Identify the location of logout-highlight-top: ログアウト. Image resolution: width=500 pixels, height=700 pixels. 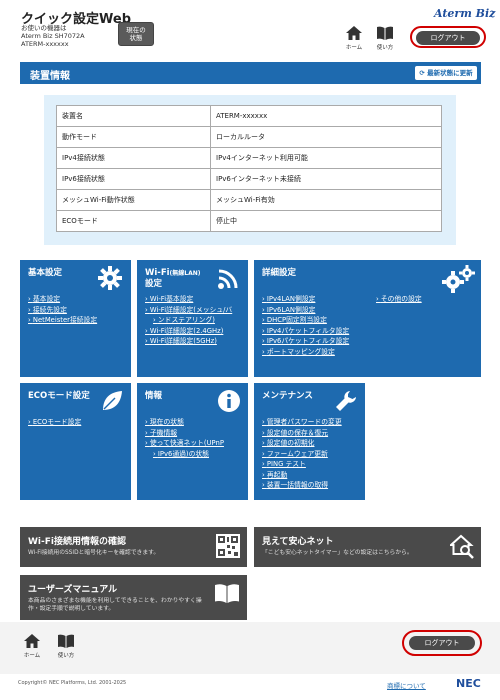
(448, 37).